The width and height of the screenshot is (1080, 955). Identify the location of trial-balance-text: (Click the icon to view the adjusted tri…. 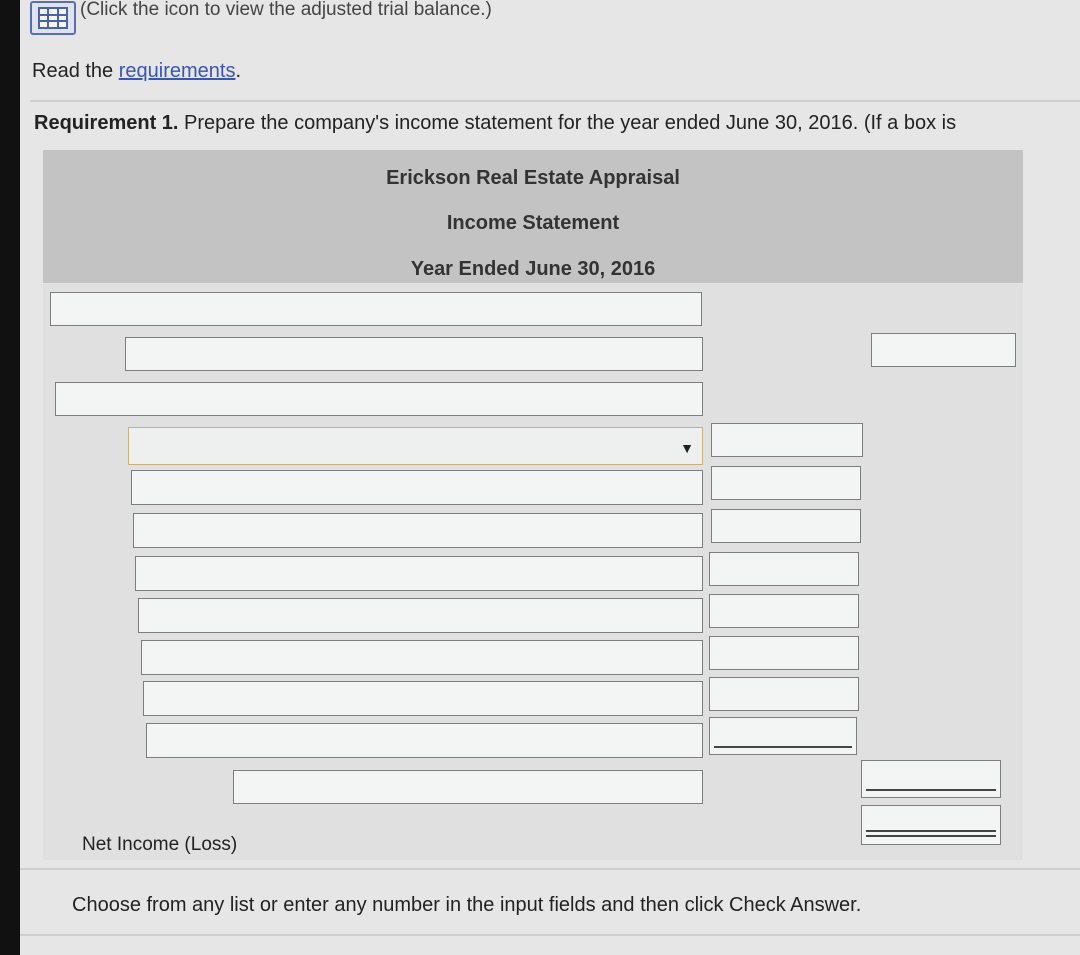
(286, 10).